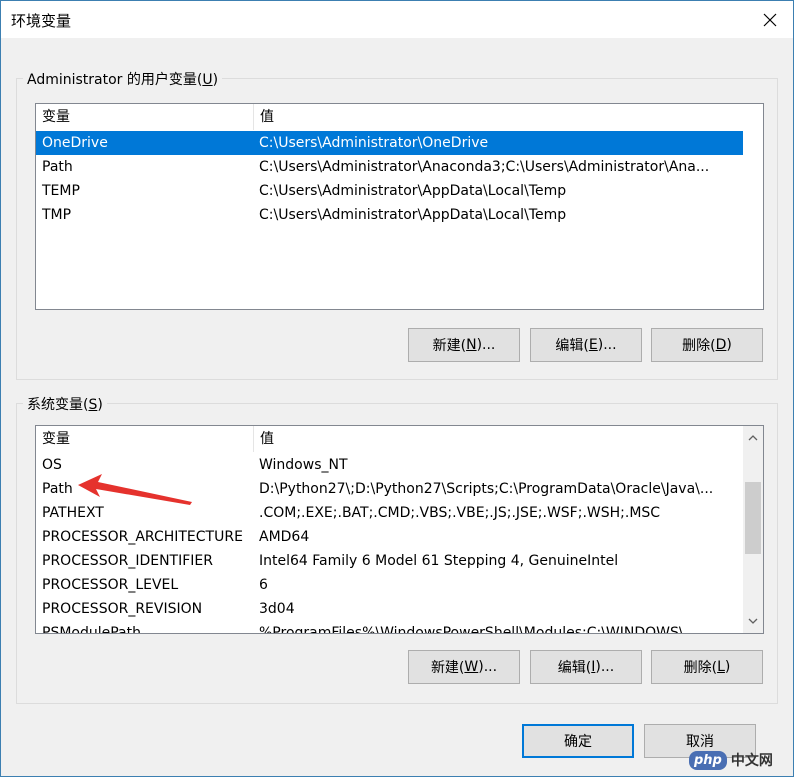 Image resolution: width=794 pixels, height=777 pixels. What do you see at coordinates (389, 439) in the screenshot?
I see `system-list-header: 变量 值` at bounding box center [389, 439].